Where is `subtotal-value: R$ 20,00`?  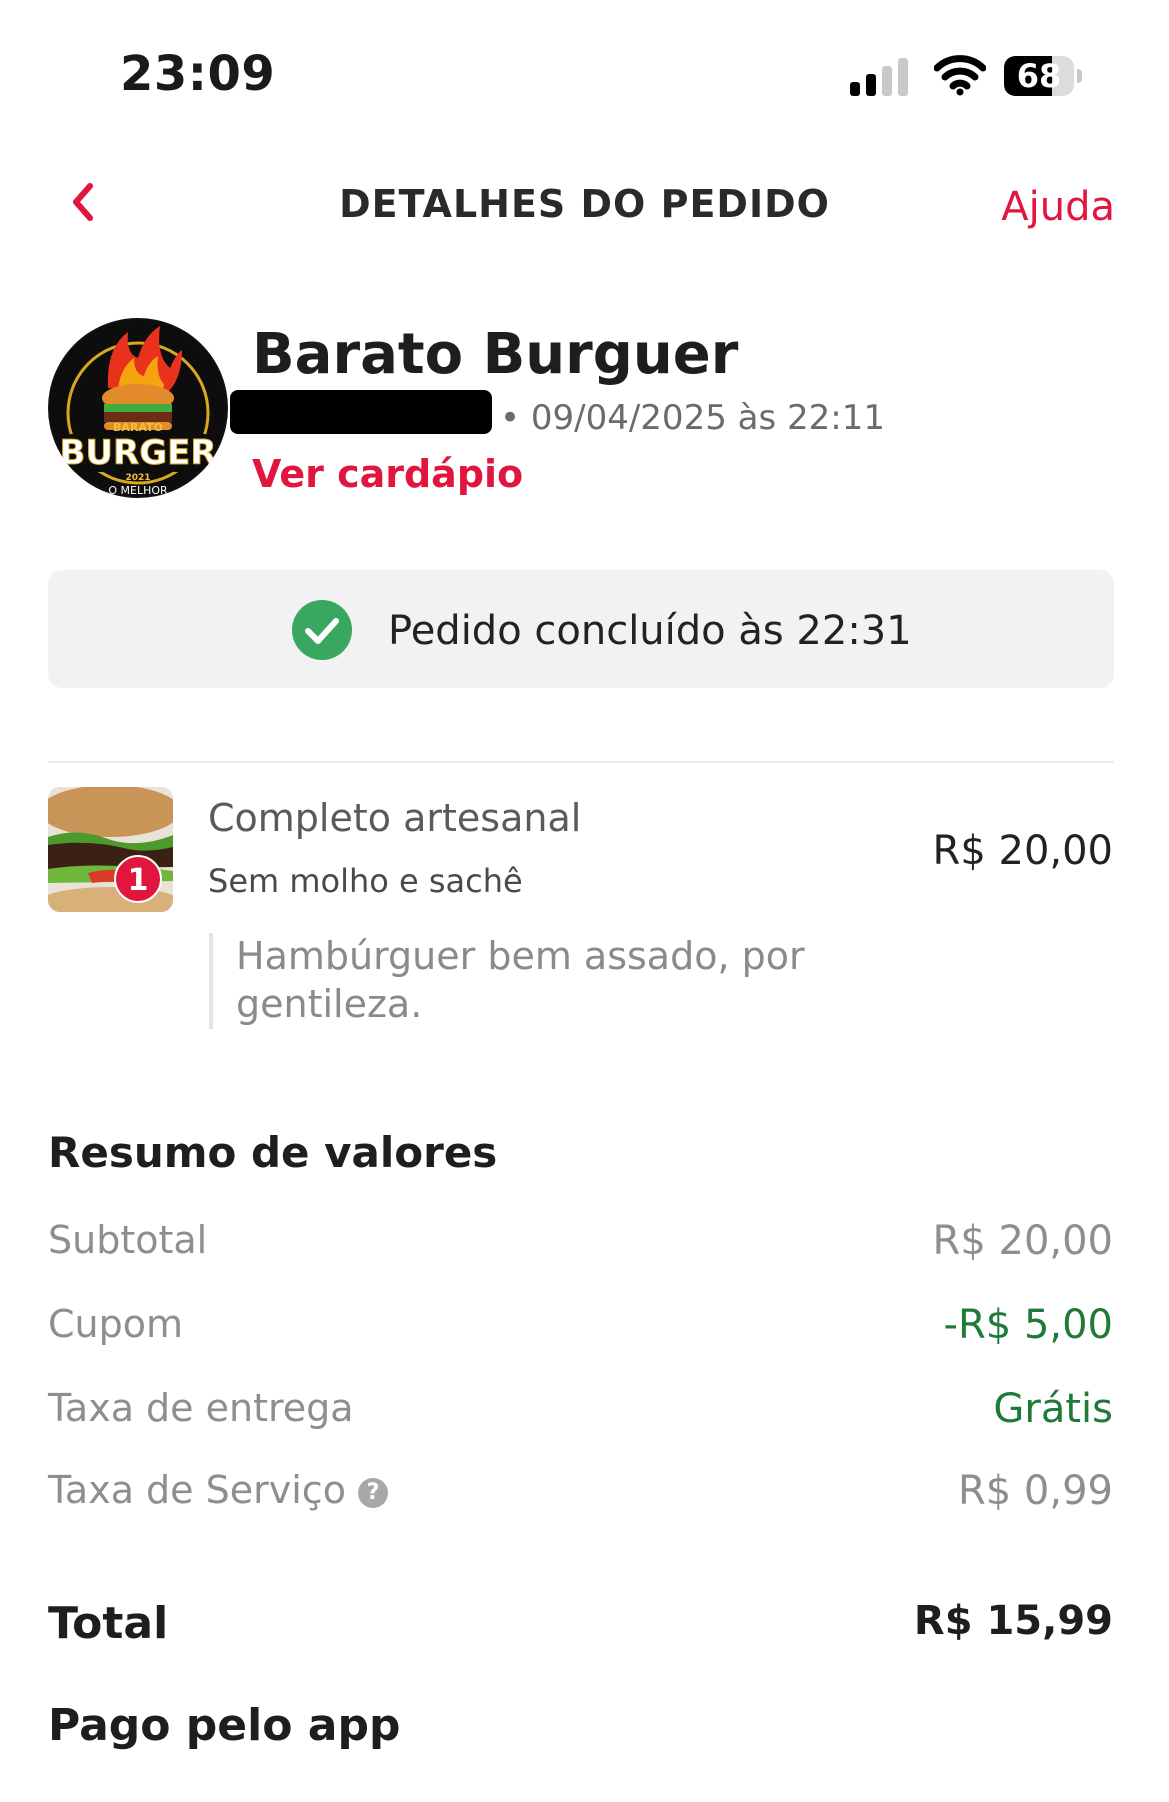
subtotal-value: R$ 20,00 is located at coordinates (1022, 1241).